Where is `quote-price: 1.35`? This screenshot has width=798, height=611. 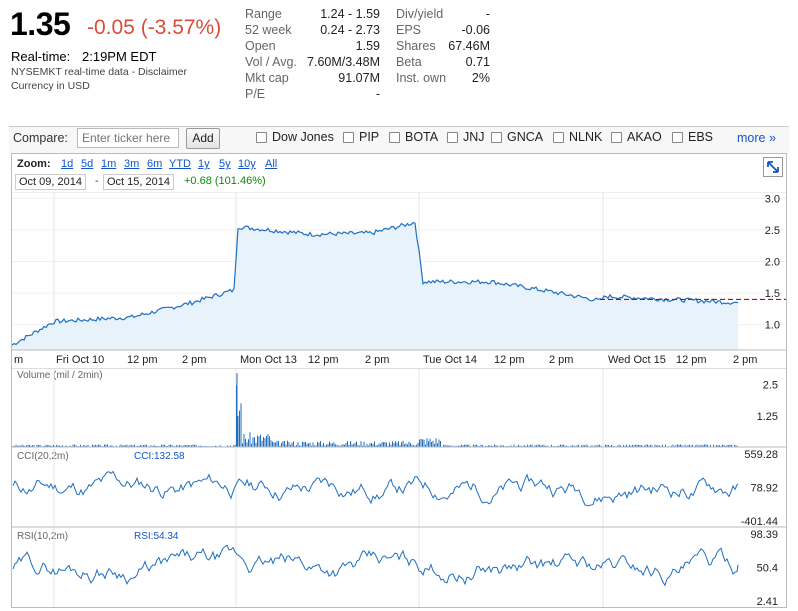
quote-price: 1.35 is located at coordinates (40, 24).